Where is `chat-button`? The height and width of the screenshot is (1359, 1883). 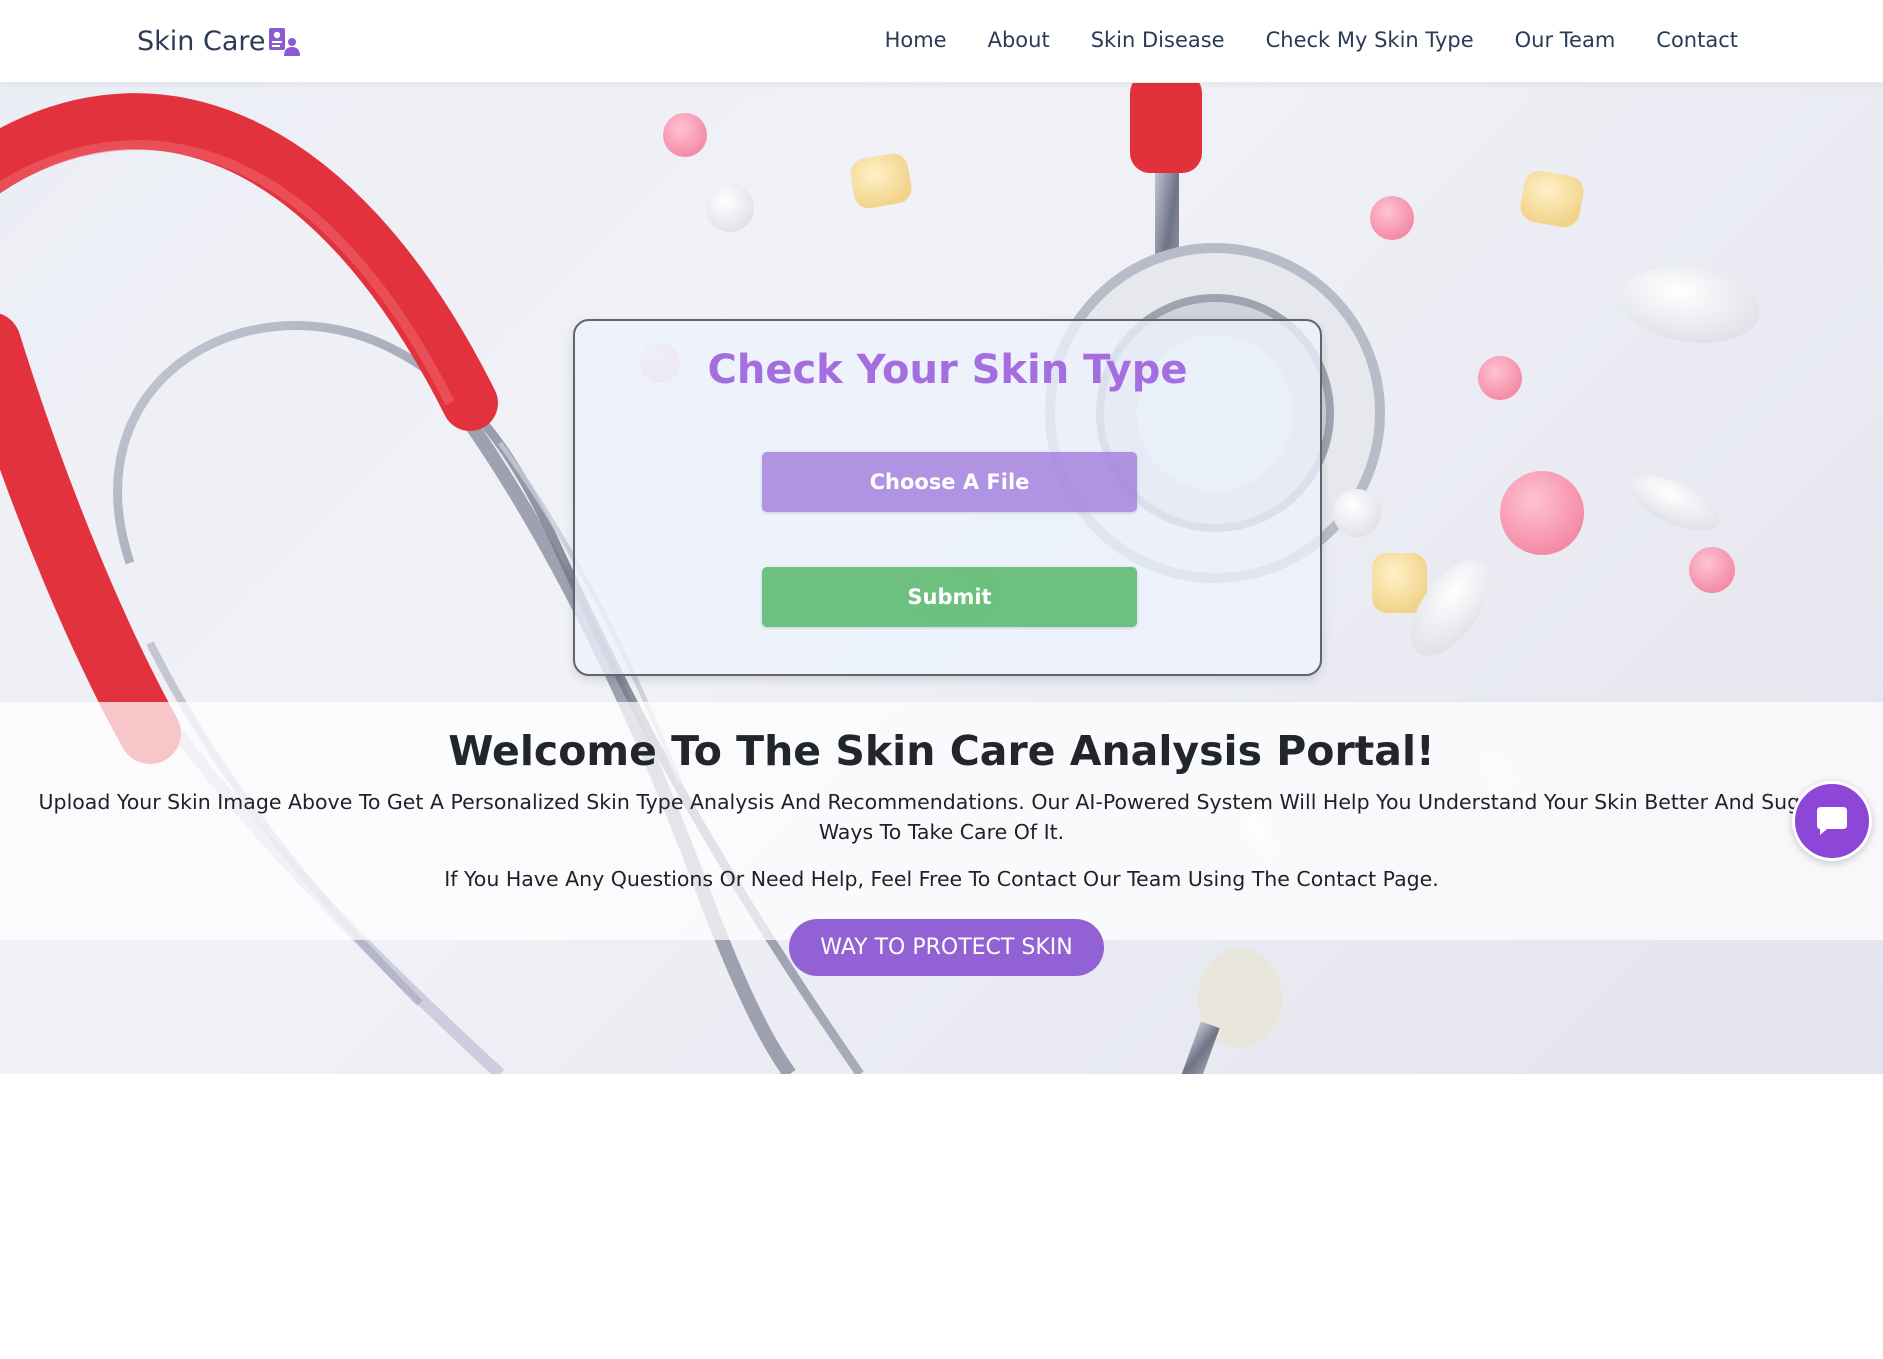
chat-button is located at coordinates (1832, 821).